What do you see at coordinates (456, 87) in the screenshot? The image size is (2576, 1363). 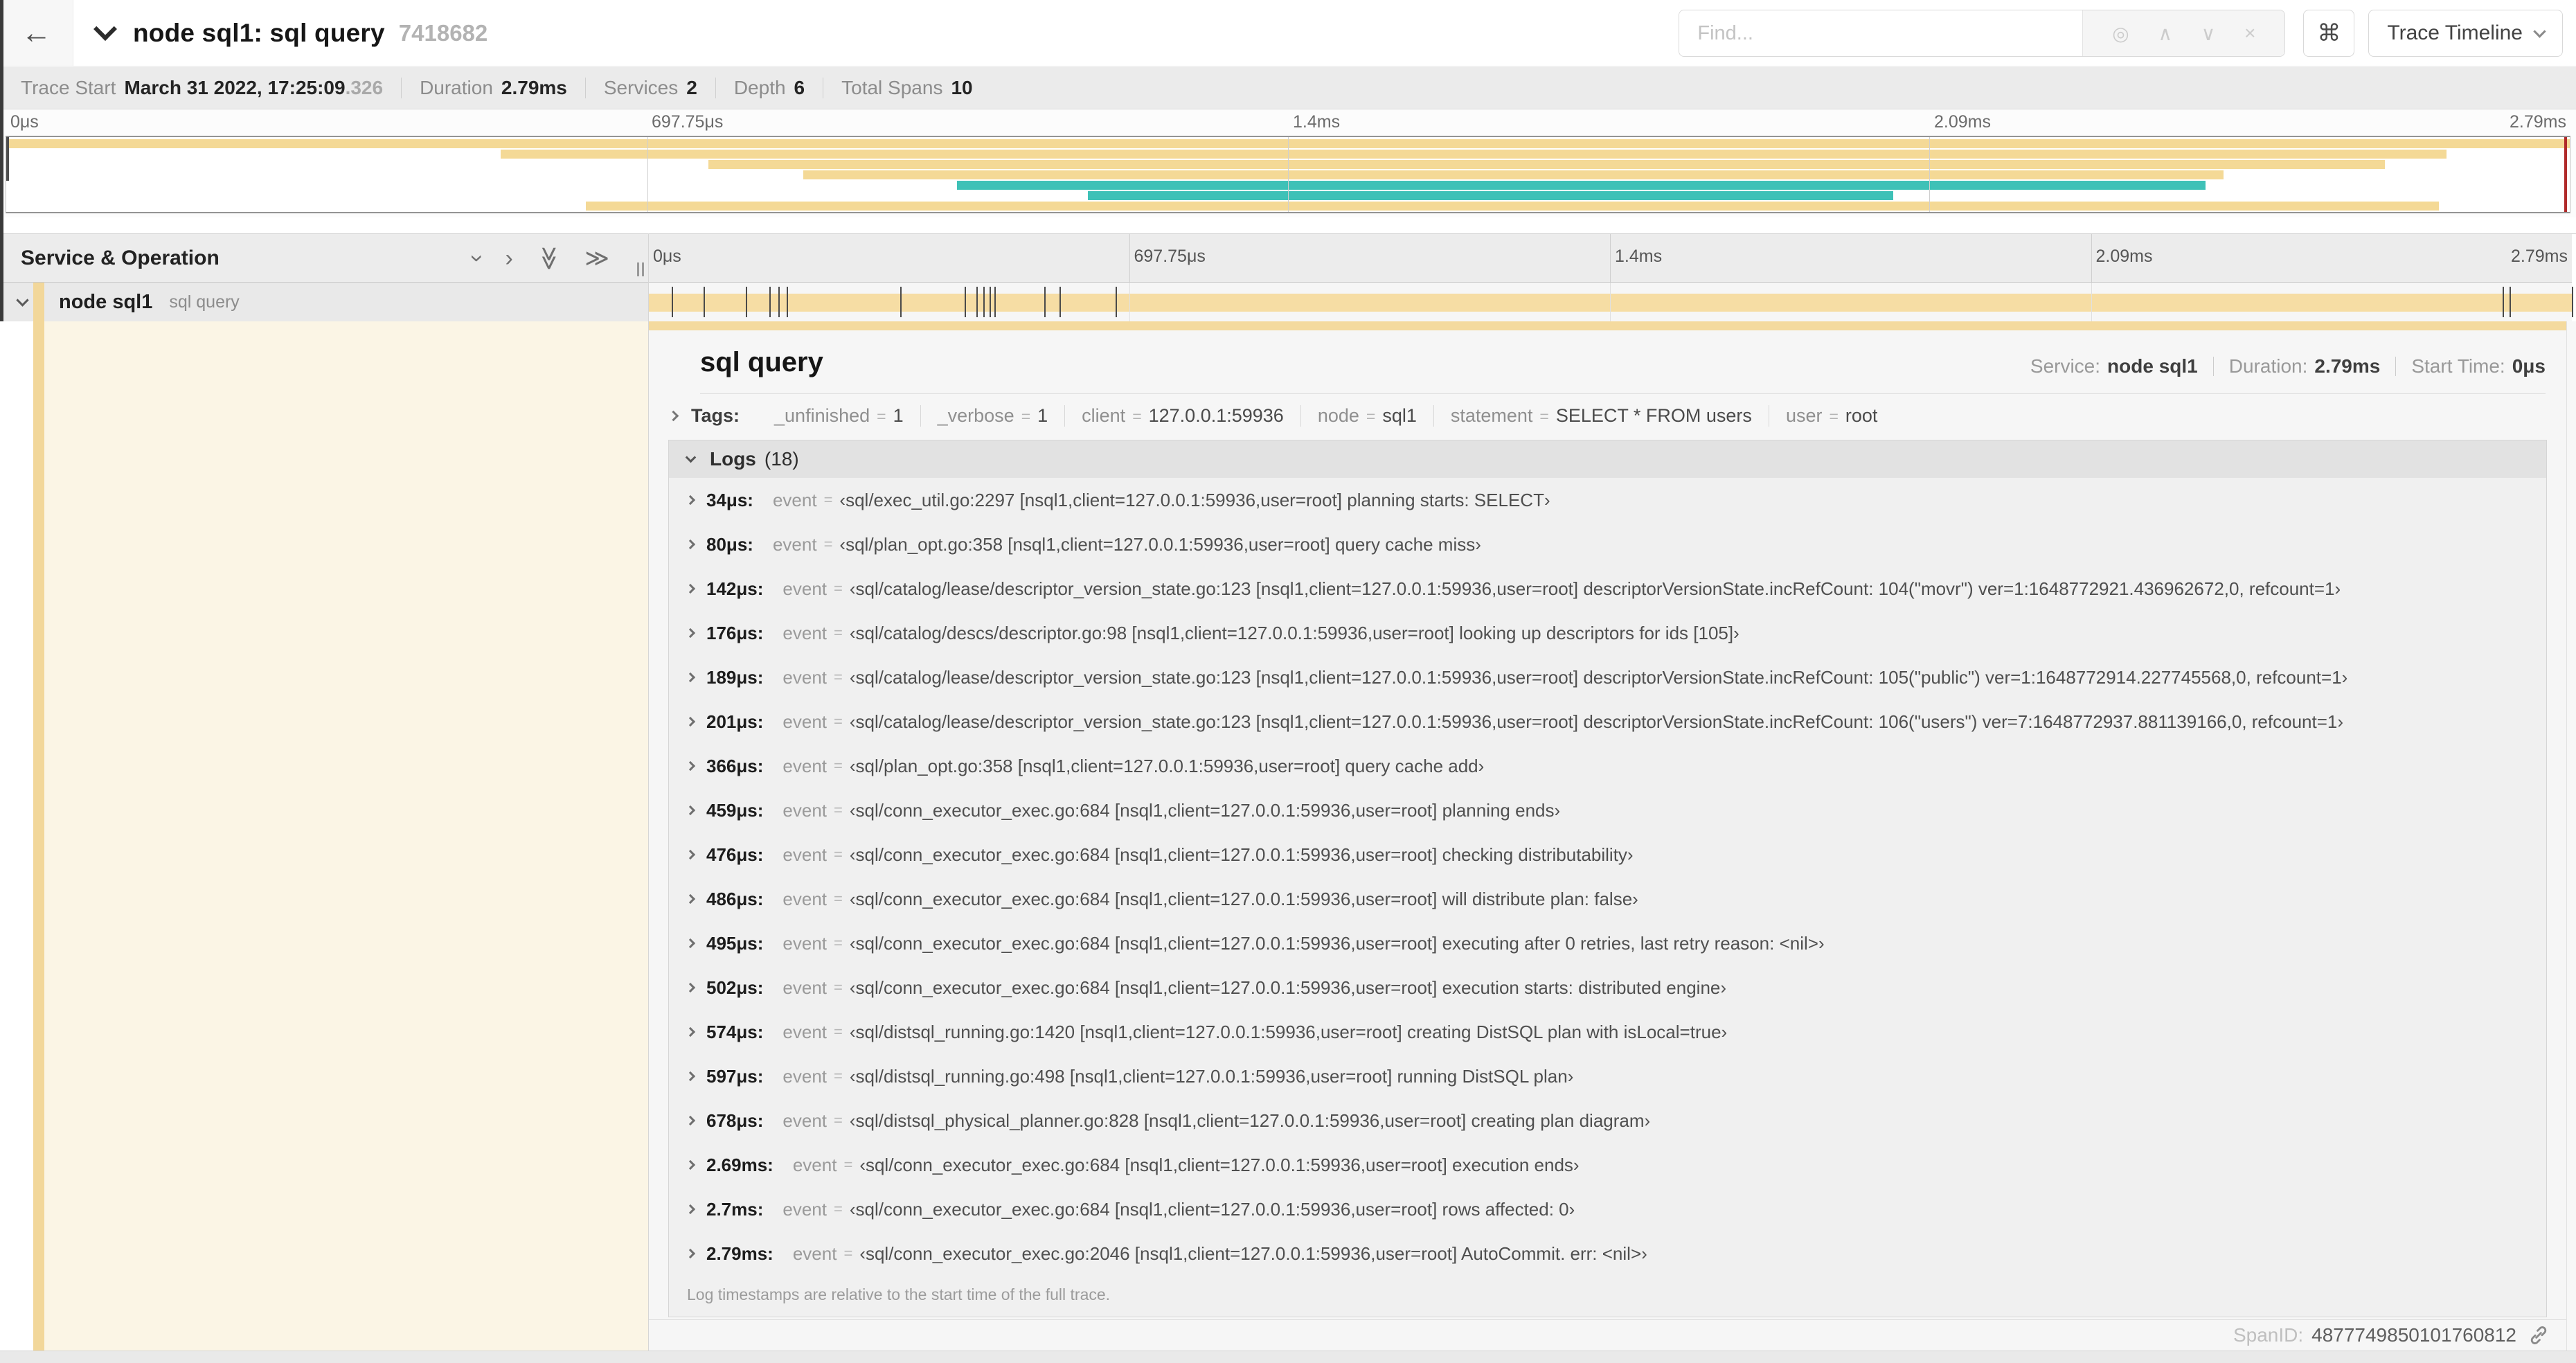 I see `summary-label: Duration` at bounding box center [456, 87].